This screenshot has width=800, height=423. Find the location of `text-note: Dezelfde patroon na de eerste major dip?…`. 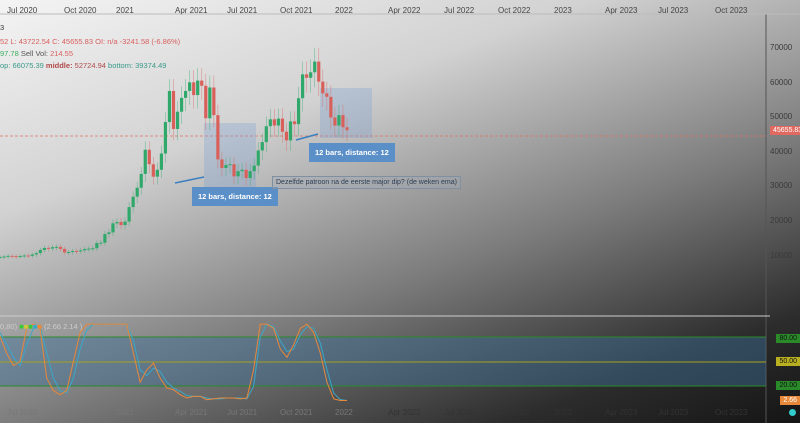

text-note: Dezelfde patroon na de eerste major dip?… is located at coordinates (366, 182).